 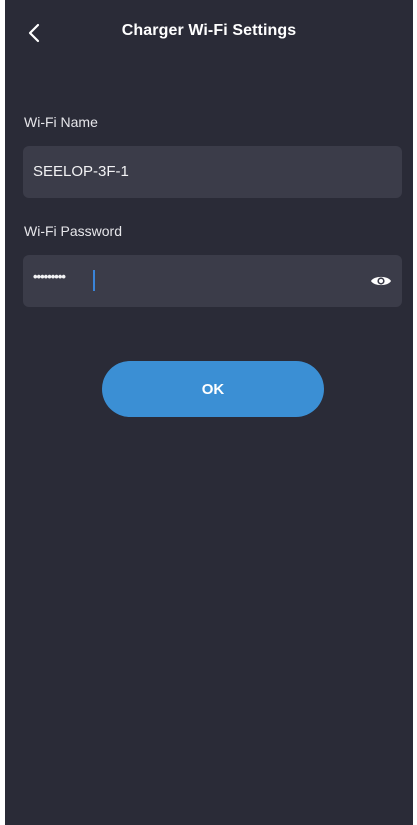 I want to click on eye-icon, so click(x=381, y=281).